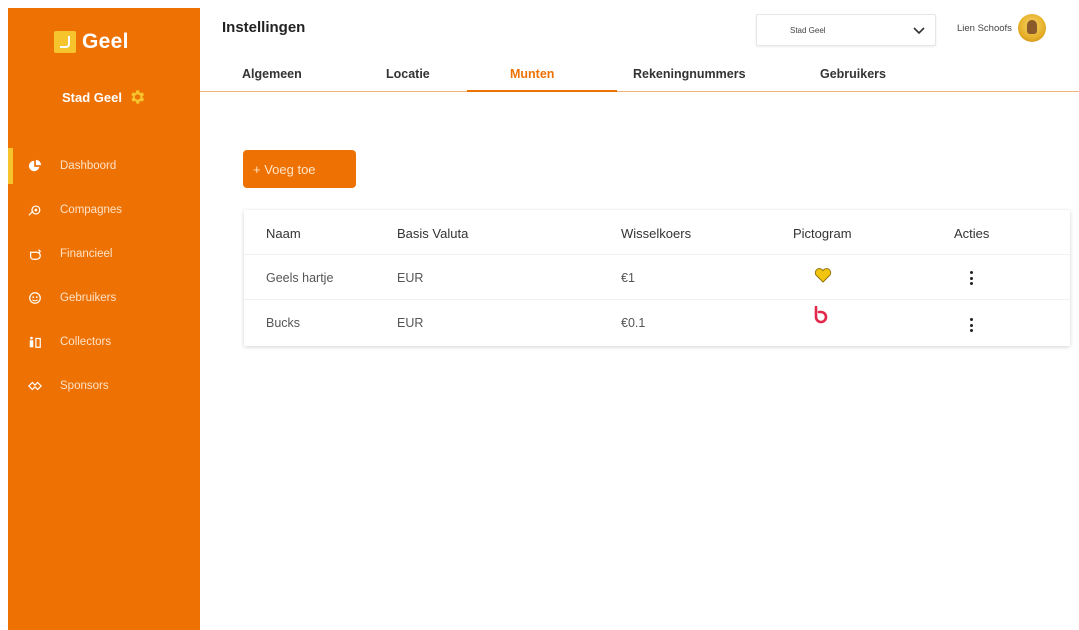 The width and height of the screenshot is (1079, 630). What do you see at coordinates (92, 97) in the screenshot?
I see `organization-name: Stad Geel` at bounding box center [92, 97].